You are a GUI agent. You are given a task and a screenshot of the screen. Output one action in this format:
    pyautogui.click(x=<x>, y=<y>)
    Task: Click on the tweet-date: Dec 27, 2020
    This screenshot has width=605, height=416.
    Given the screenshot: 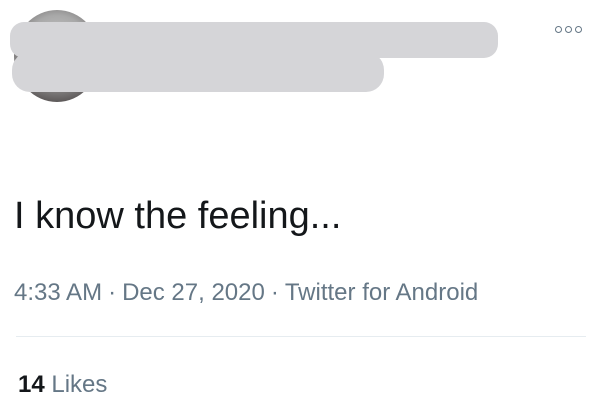 What is the action you would take?
    pyautogui.click(x=193, y=292)
    